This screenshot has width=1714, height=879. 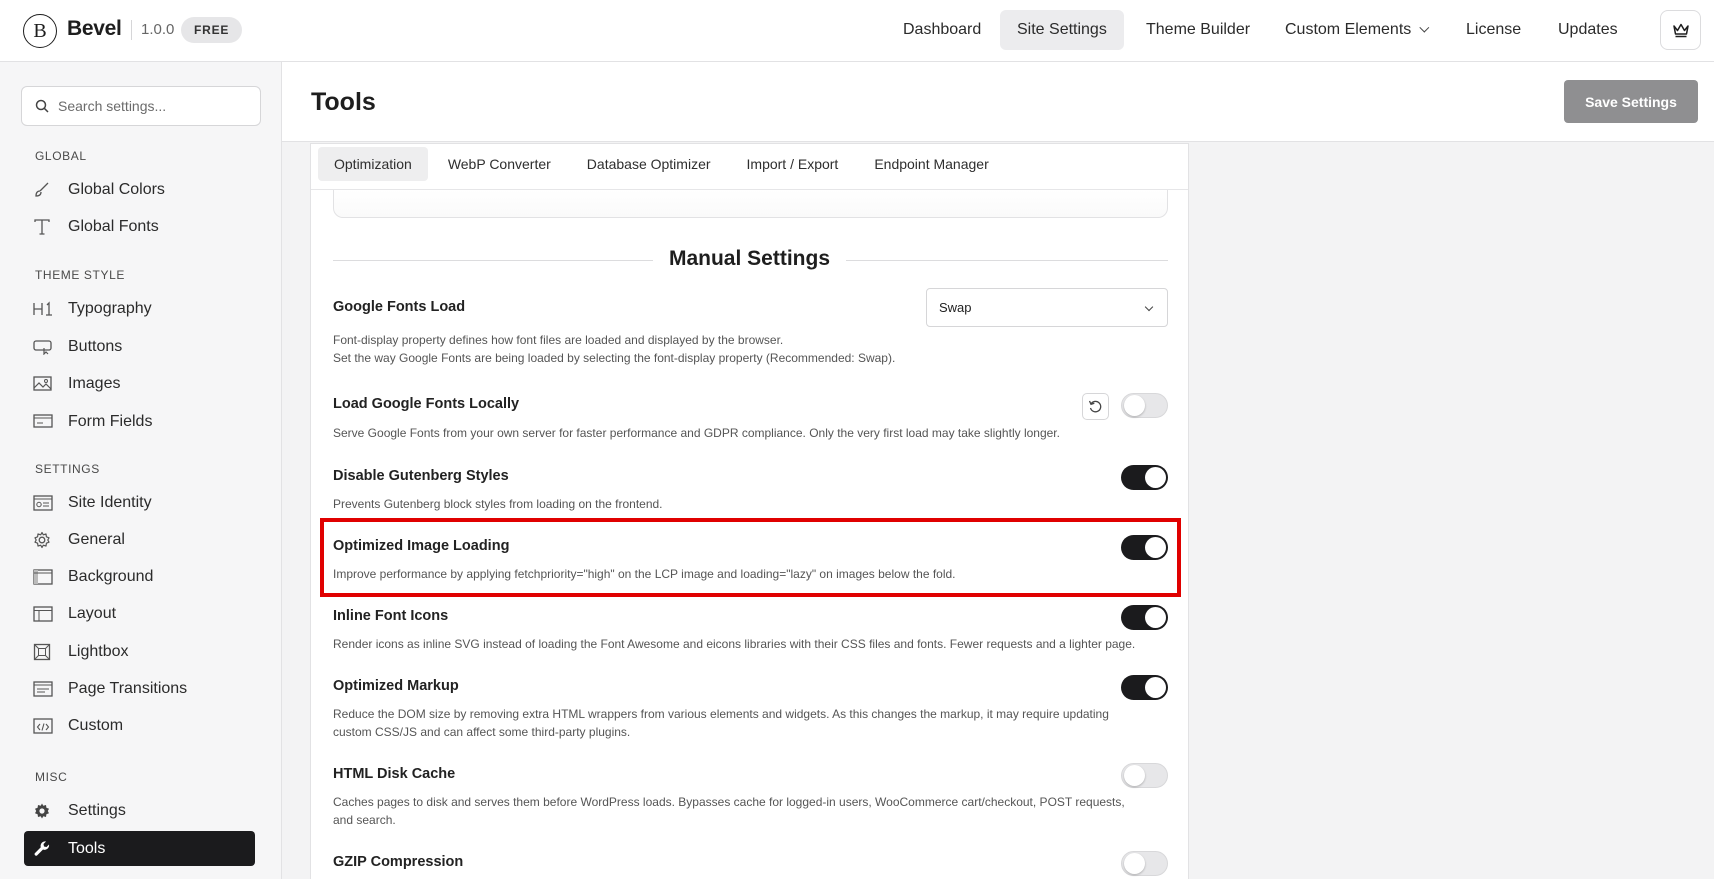 I want to click on sidebar-item-label: Global Fonts, so click(x=113, y=226).